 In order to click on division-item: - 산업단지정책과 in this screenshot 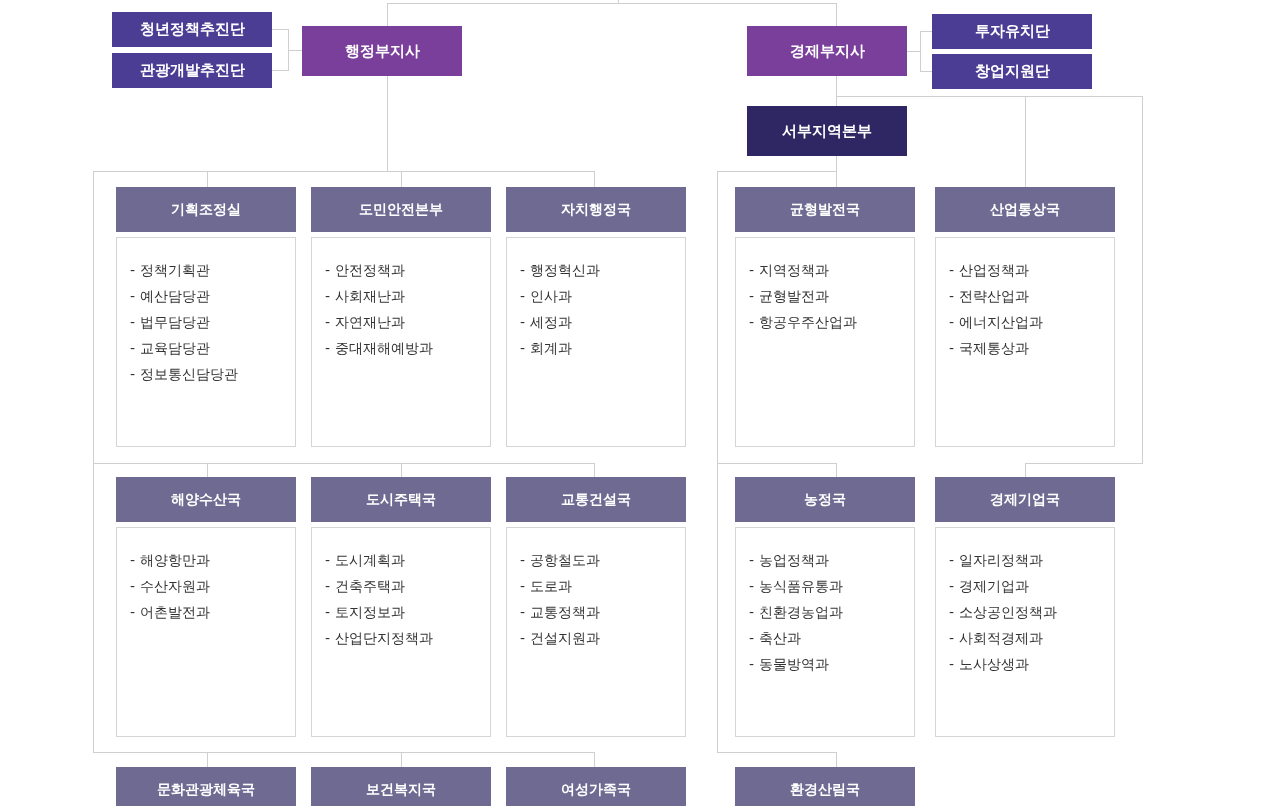, I will do `click(379, 638)`.